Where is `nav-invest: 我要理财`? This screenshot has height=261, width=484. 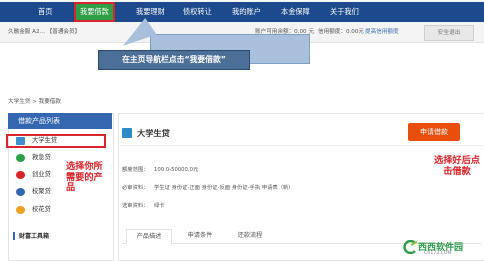
nav-invest: 我要理财 is located at coordinates (150, 12).